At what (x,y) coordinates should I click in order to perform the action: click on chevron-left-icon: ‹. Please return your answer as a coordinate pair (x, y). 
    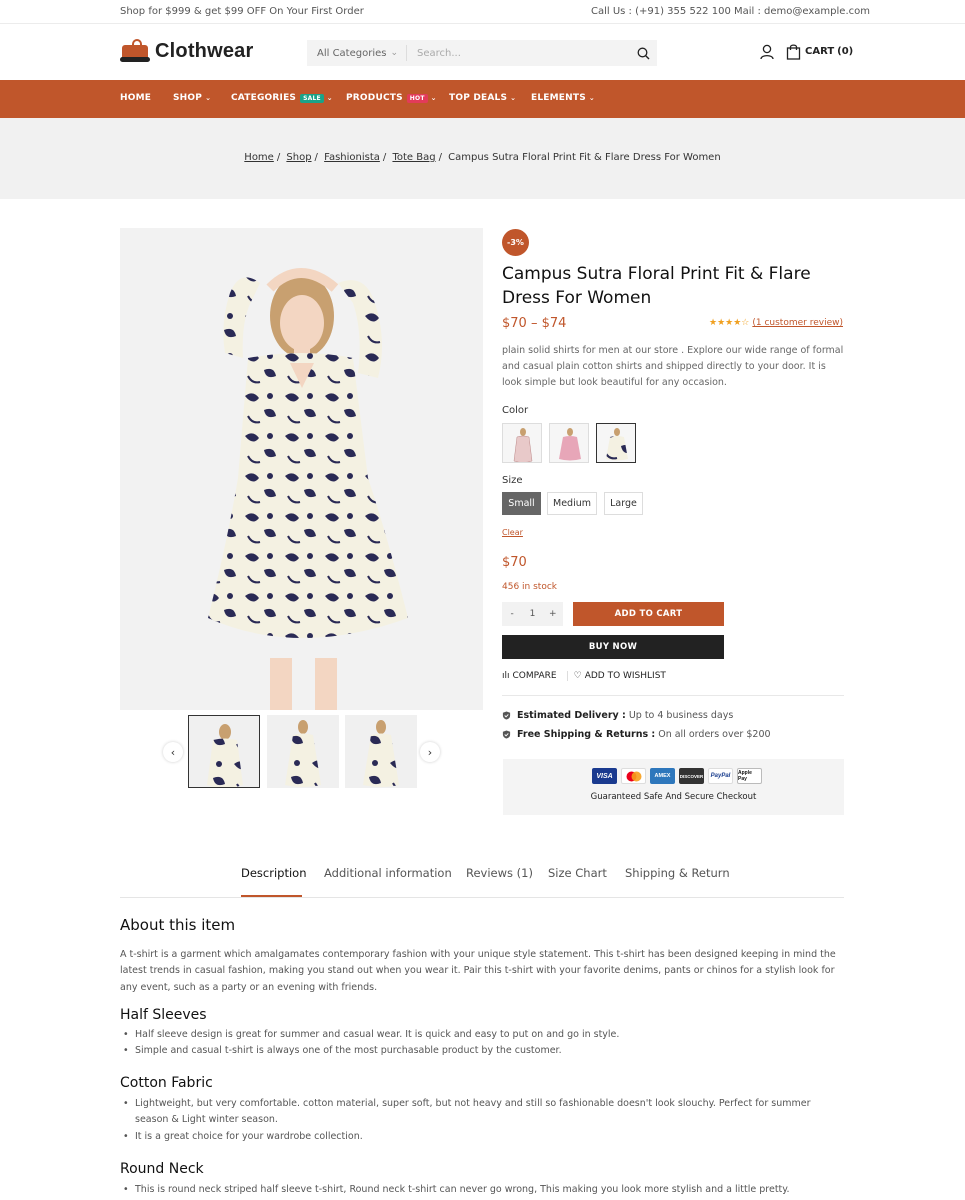
    Looking at the image, I should click on (173, 752).